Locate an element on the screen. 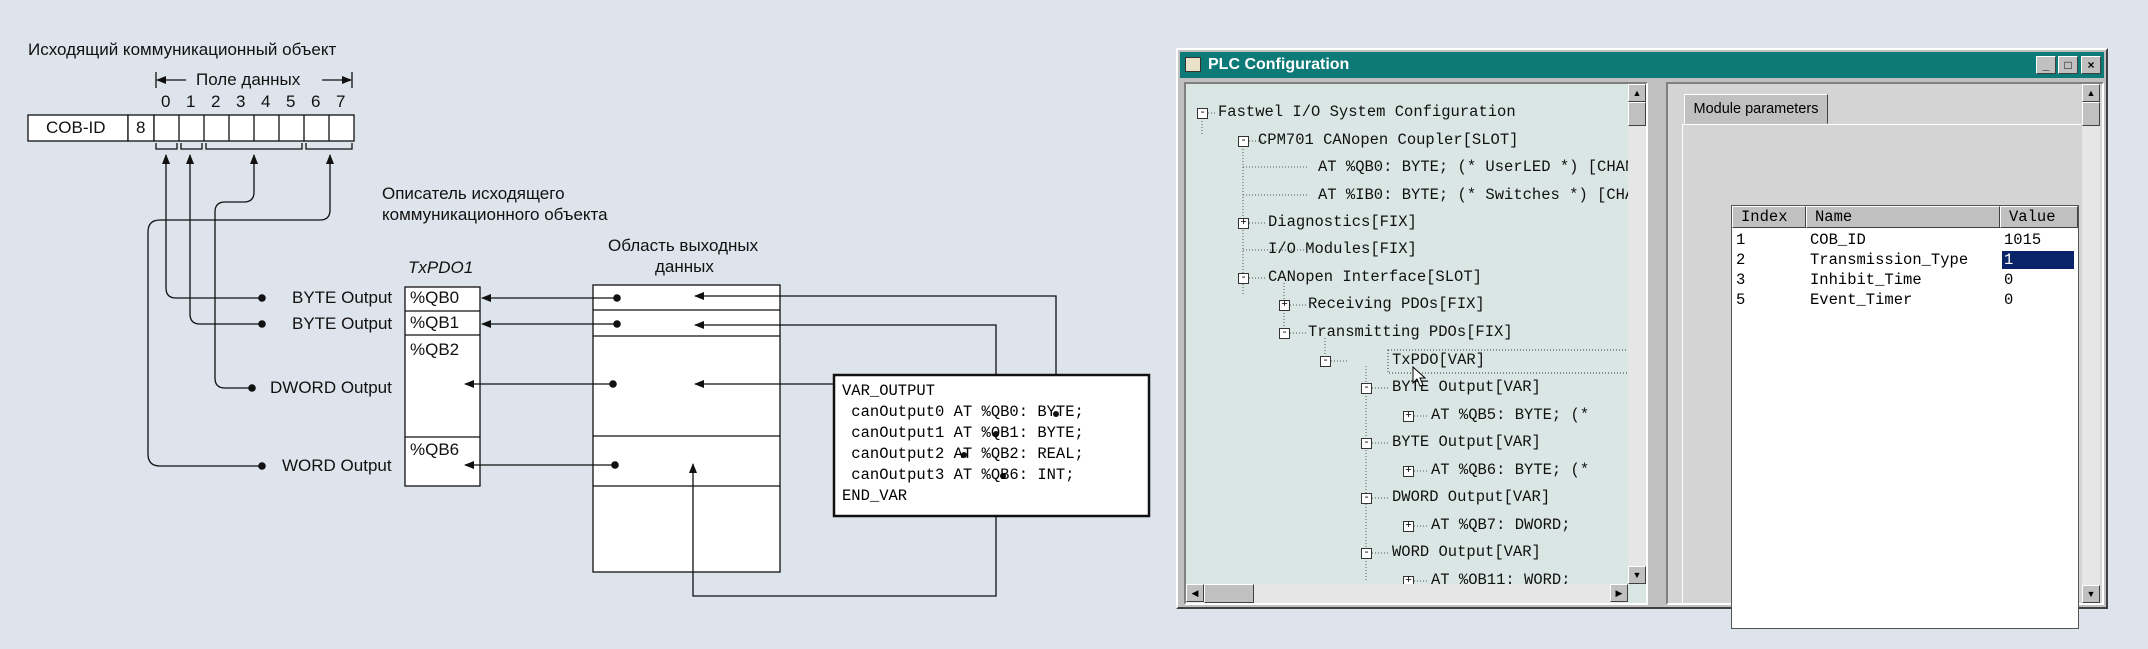  cell-index: 2 is located at coordinates (1741, 260).